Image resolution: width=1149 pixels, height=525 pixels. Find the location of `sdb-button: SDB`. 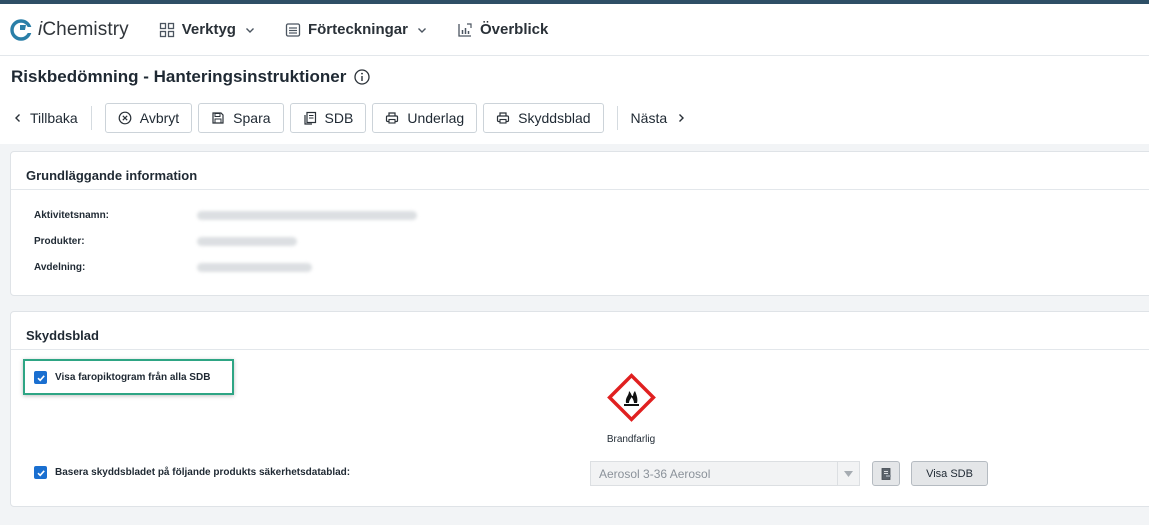

sdb-button: SDB is located at coordinates (328, 118).